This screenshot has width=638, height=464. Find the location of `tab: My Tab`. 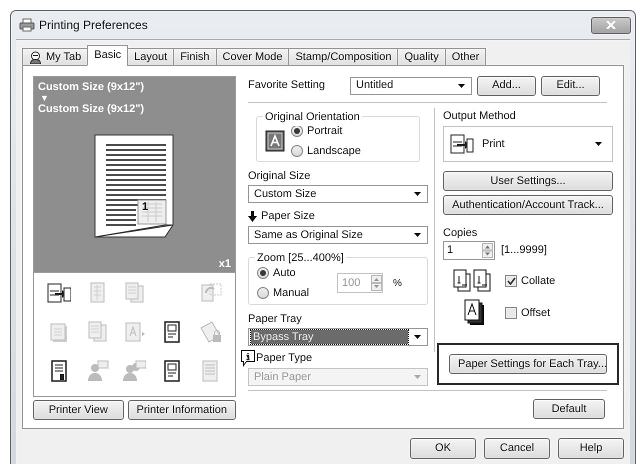

tab: My Tab is located at coordinates (55, 57).